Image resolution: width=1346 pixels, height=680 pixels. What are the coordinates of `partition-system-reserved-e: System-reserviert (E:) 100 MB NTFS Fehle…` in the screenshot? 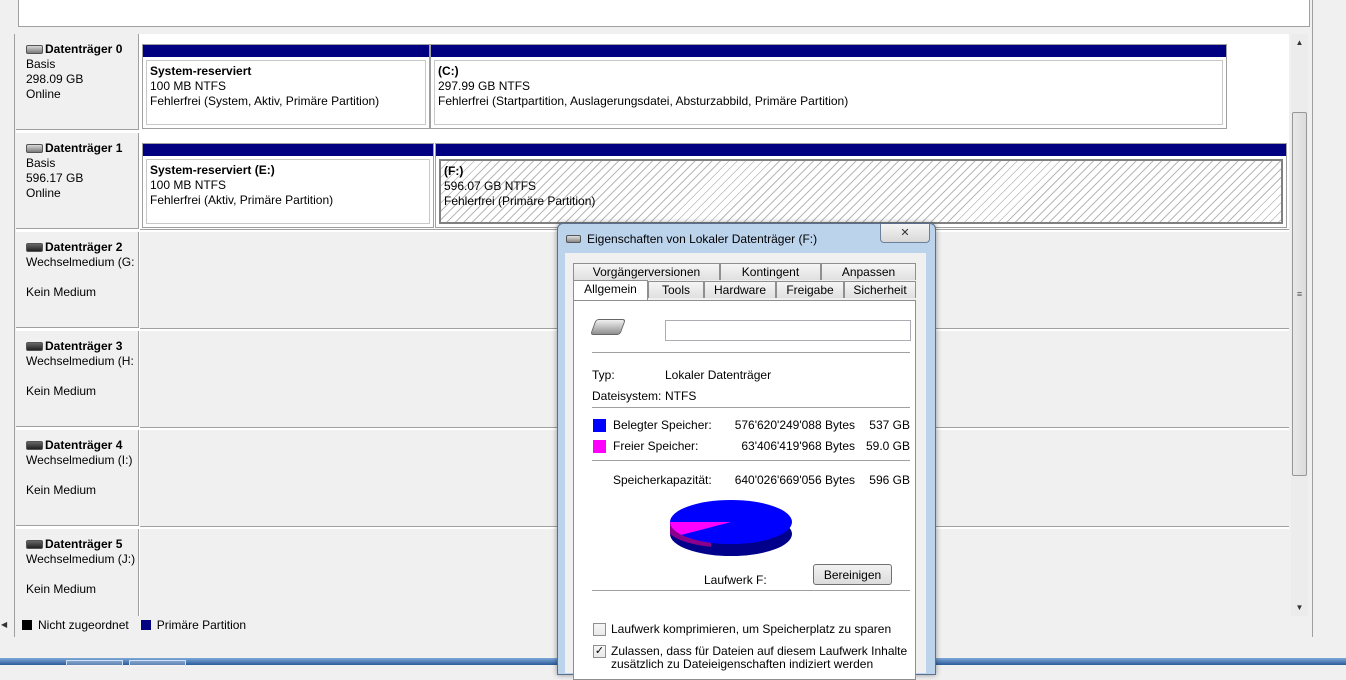 It's located at (288, 185).